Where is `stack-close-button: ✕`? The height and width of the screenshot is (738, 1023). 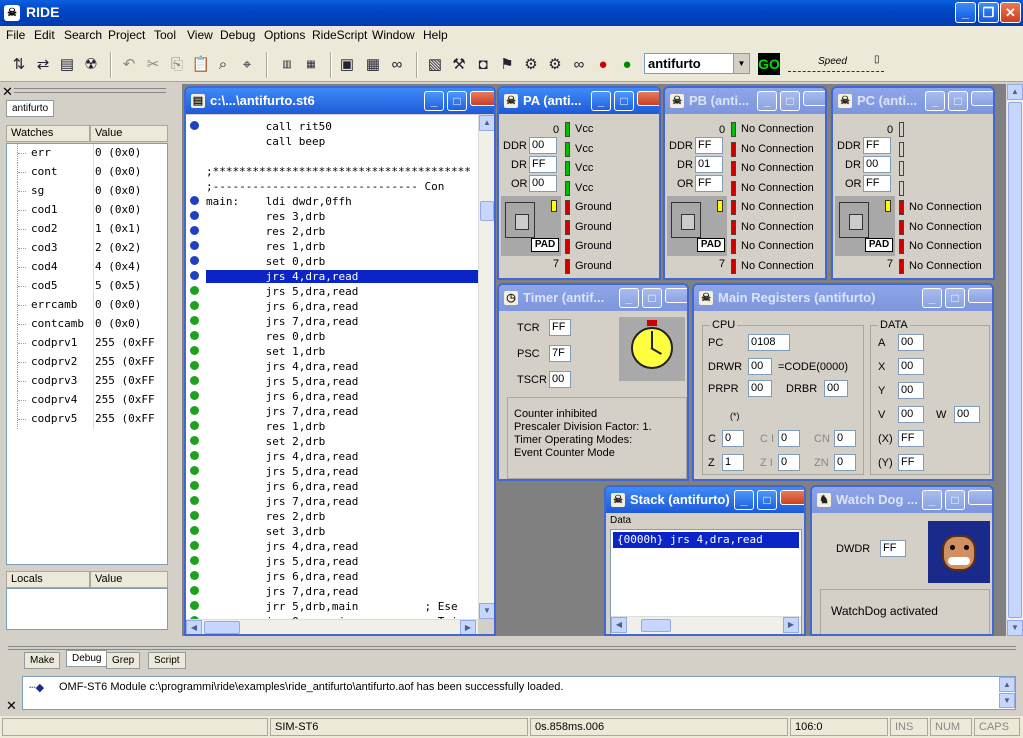 stack-close-button: ✕ is located at coordinates (792, 497).